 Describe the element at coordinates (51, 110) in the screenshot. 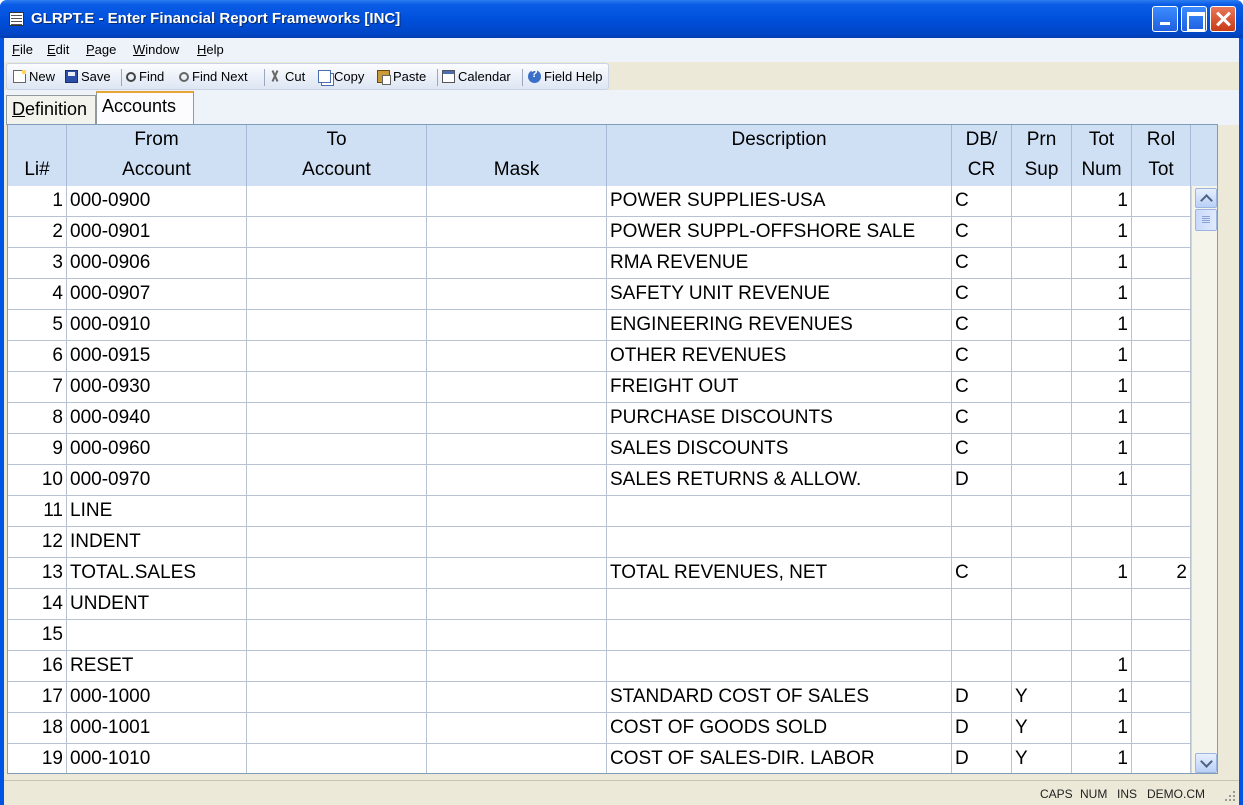

I see `tab-definition: Definition` at that location.